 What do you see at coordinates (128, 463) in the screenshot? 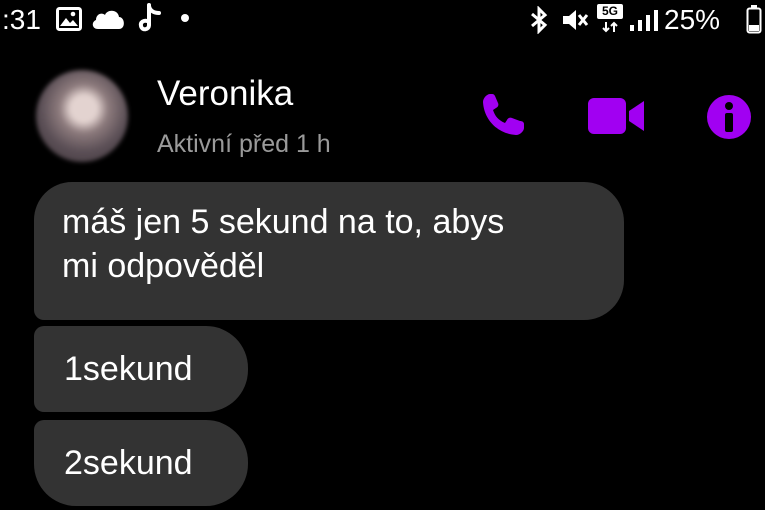
I see `message-text-line: 2sekund` at bounding box center [128, 463].